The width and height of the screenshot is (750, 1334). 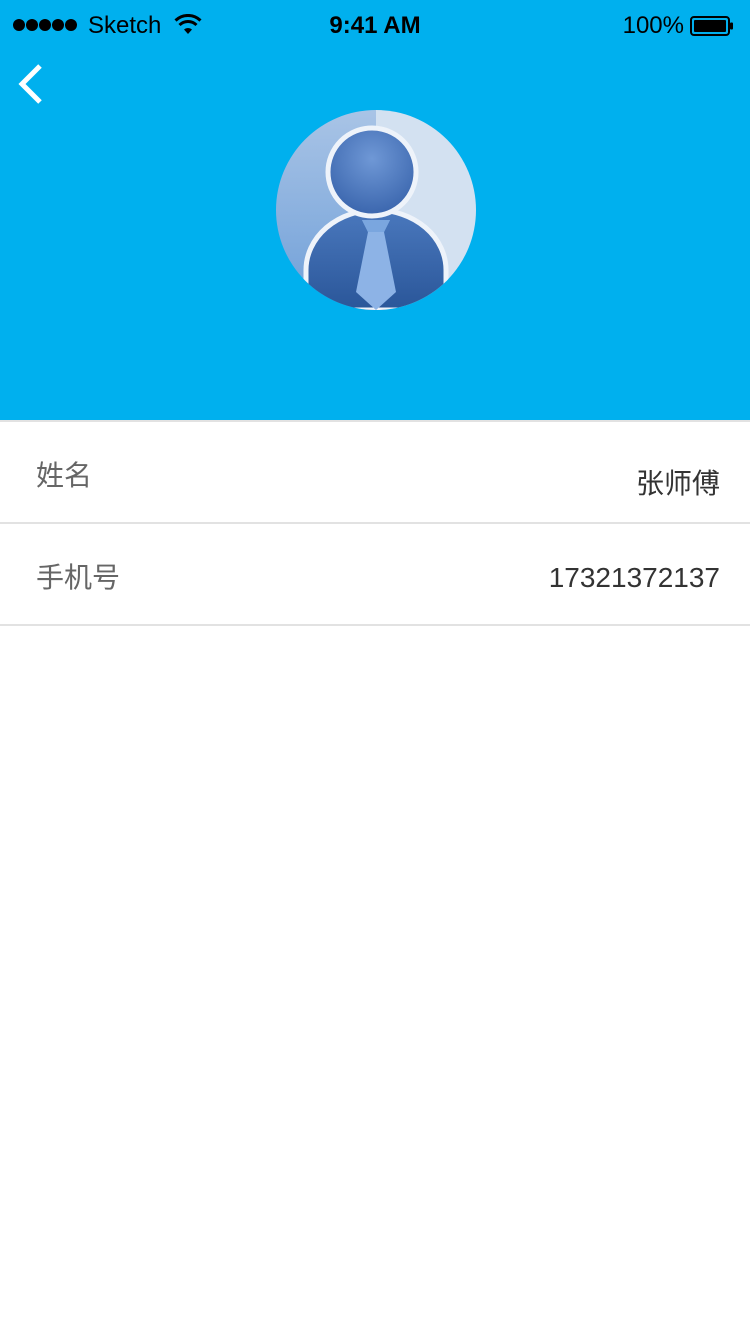 What do you see at coordinates (634, 577) in the screenshot?
I see `phone-value: 17321372137` at bounding box center [634, 577].